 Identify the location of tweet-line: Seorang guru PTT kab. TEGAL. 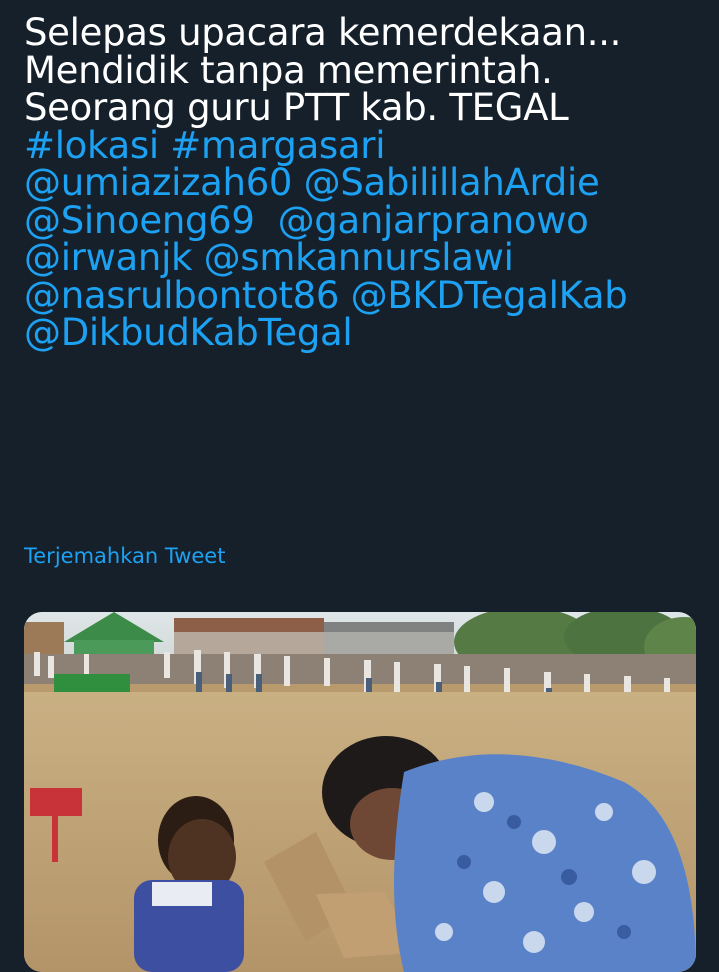
(364, 108).